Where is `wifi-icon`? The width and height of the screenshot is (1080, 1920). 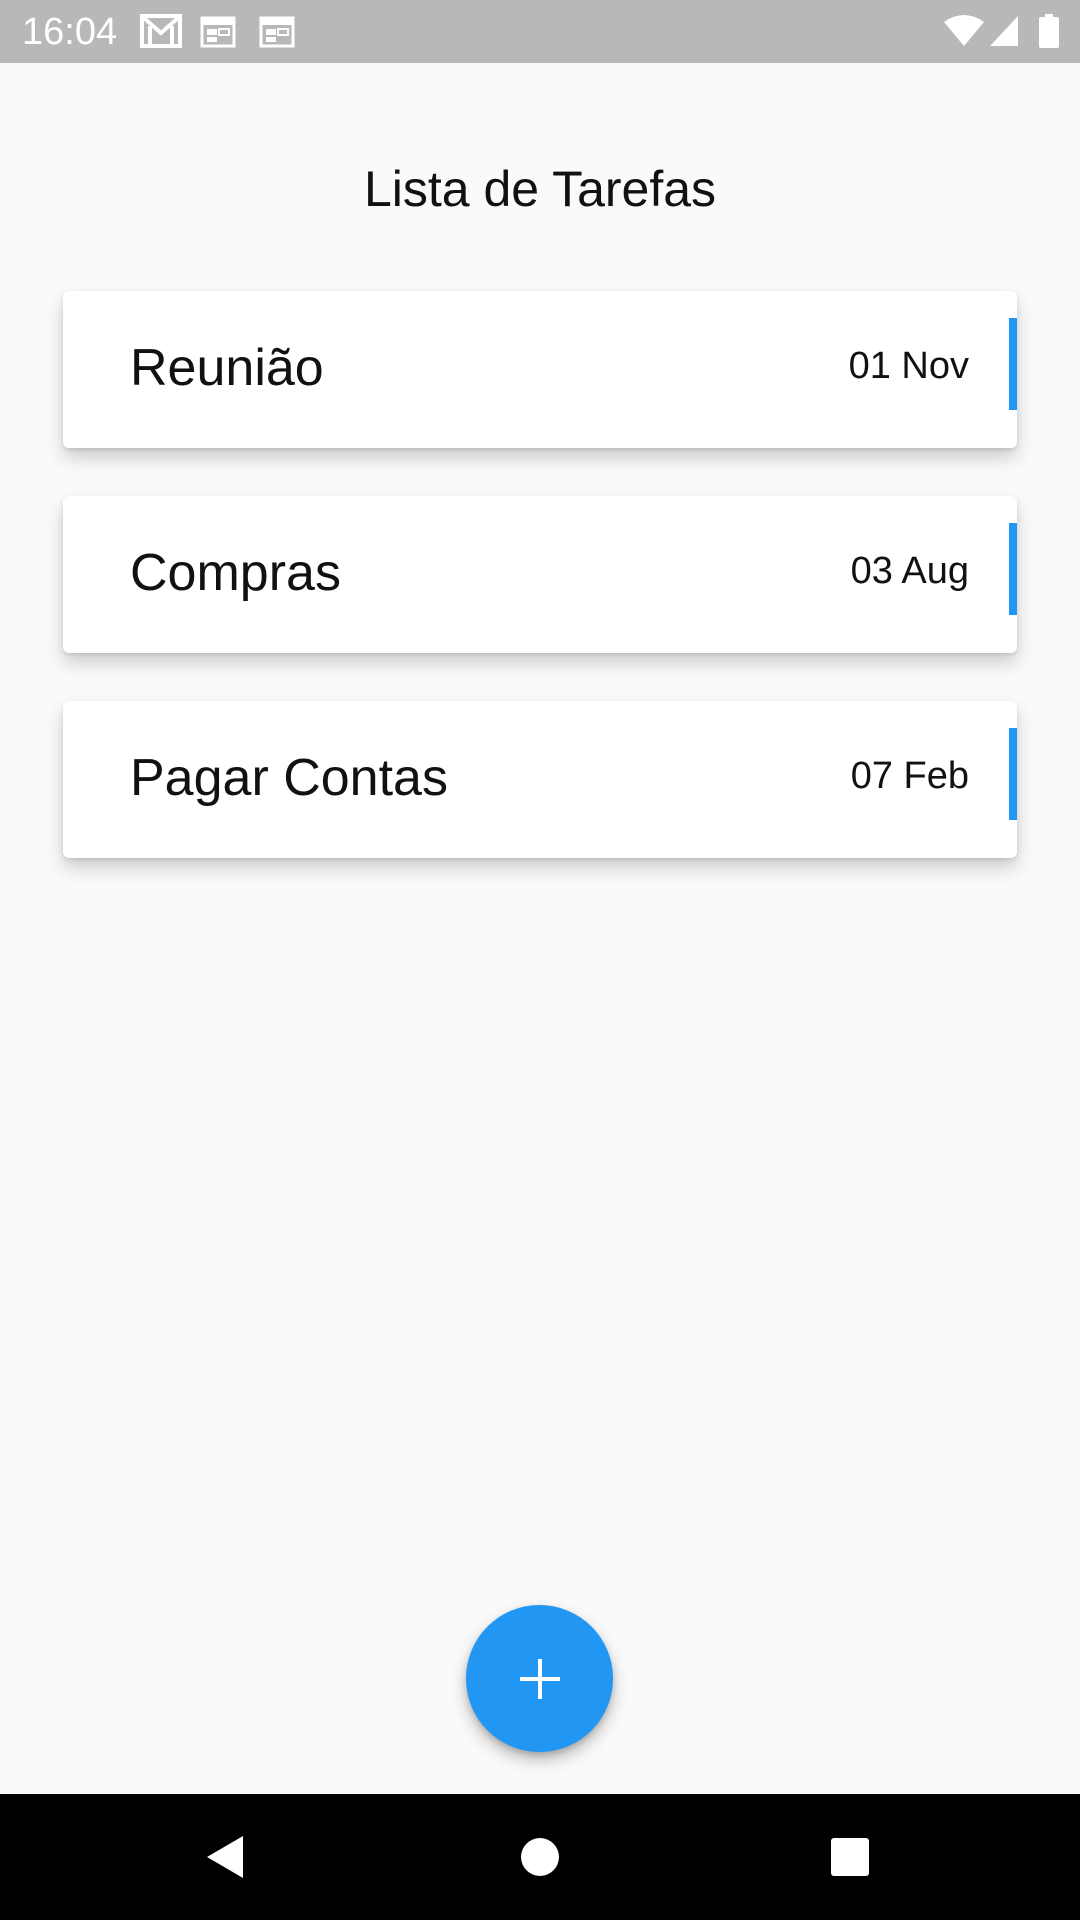 wifi-icon is located at coordinates (964, 31).